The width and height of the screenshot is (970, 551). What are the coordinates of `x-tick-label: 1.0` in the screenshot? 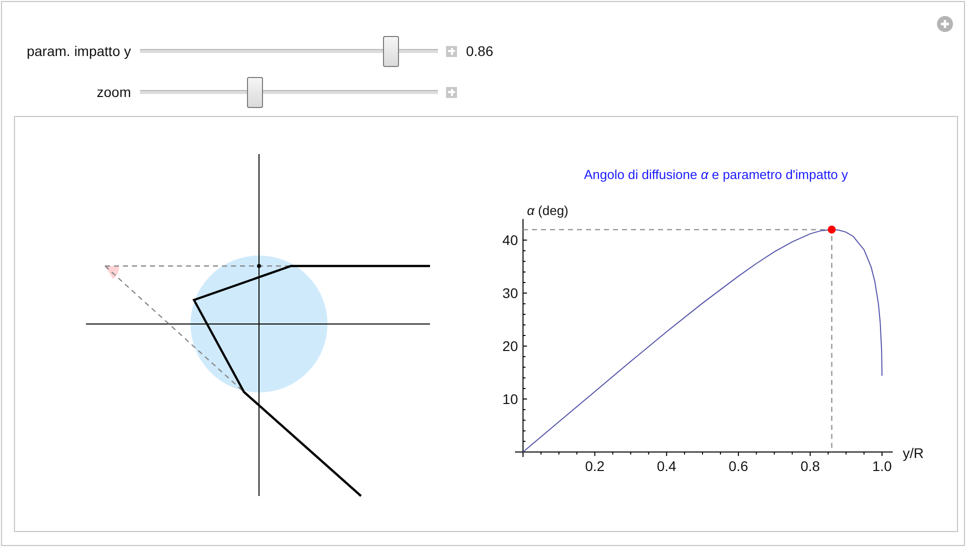 It's located at (882, 466).